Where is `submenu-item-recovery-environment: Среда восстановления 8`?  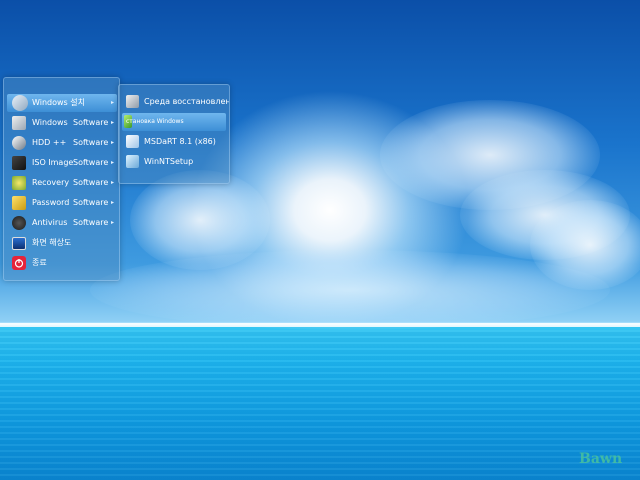 submenu-item-recovery-environment: Среда восстановления 8 is located at coordinates (175, 102).